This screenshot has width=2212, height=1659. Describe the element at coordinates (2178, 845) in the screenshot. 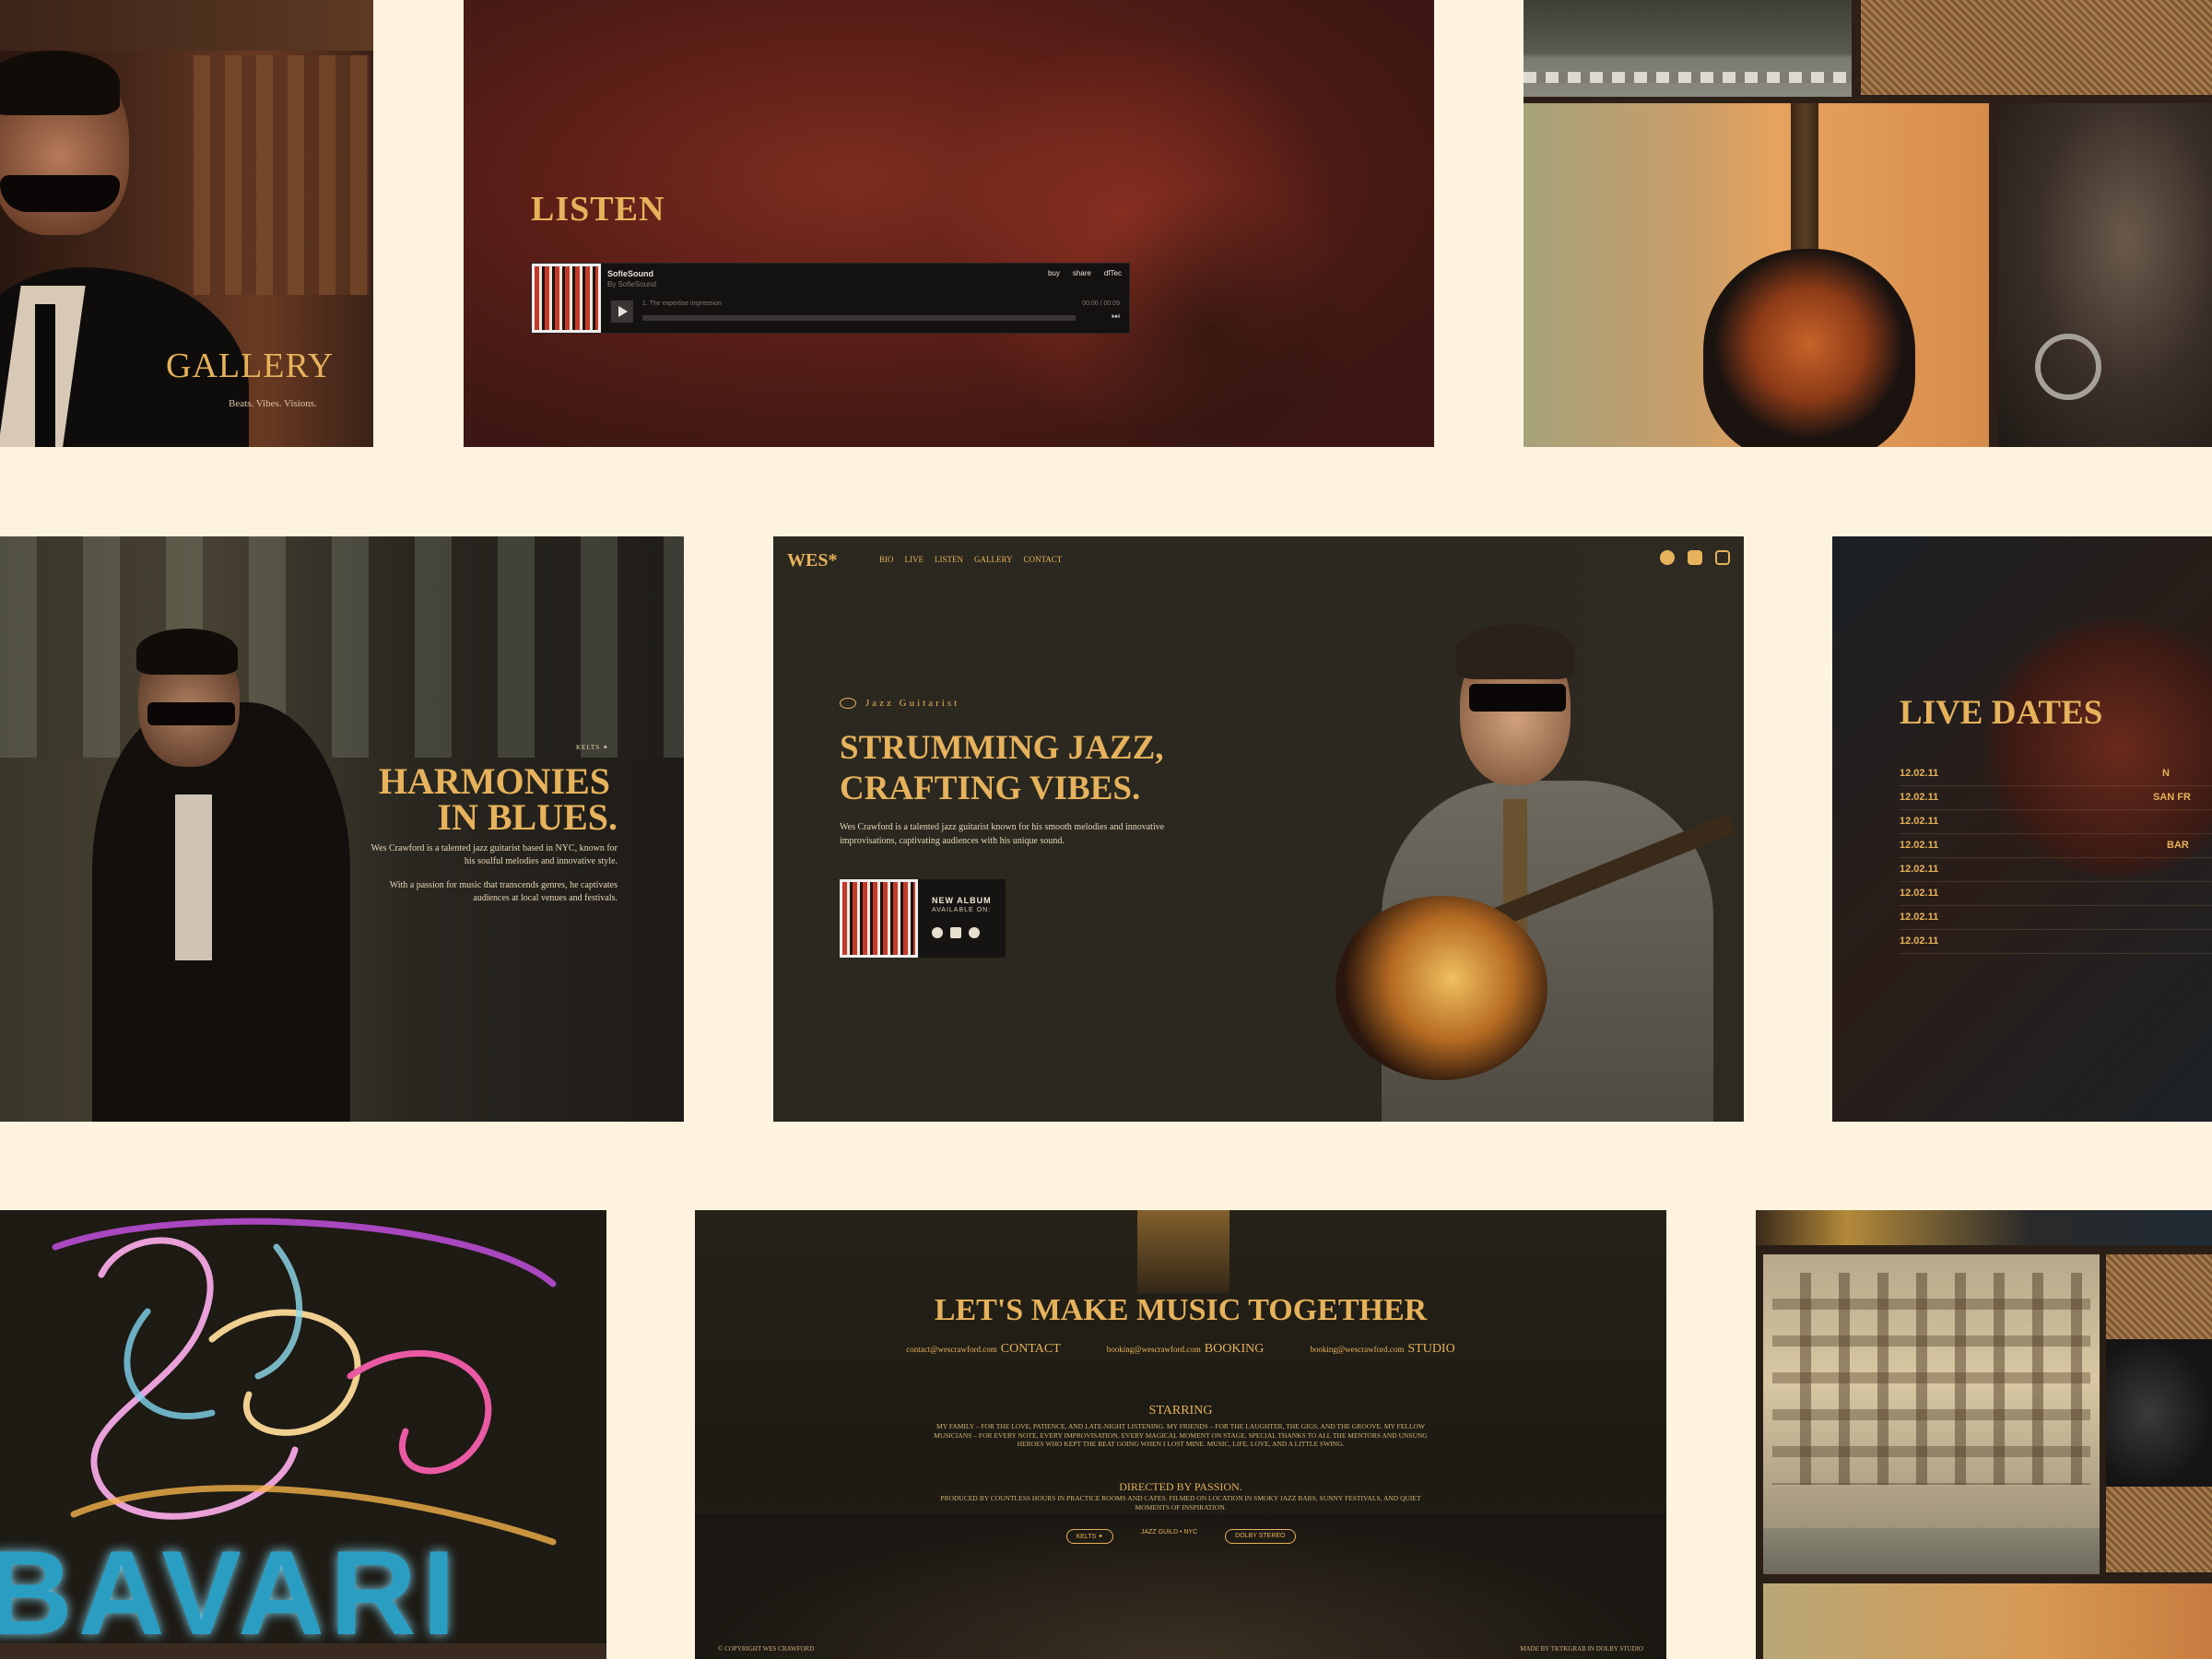

I see `city: BAR` at that location.